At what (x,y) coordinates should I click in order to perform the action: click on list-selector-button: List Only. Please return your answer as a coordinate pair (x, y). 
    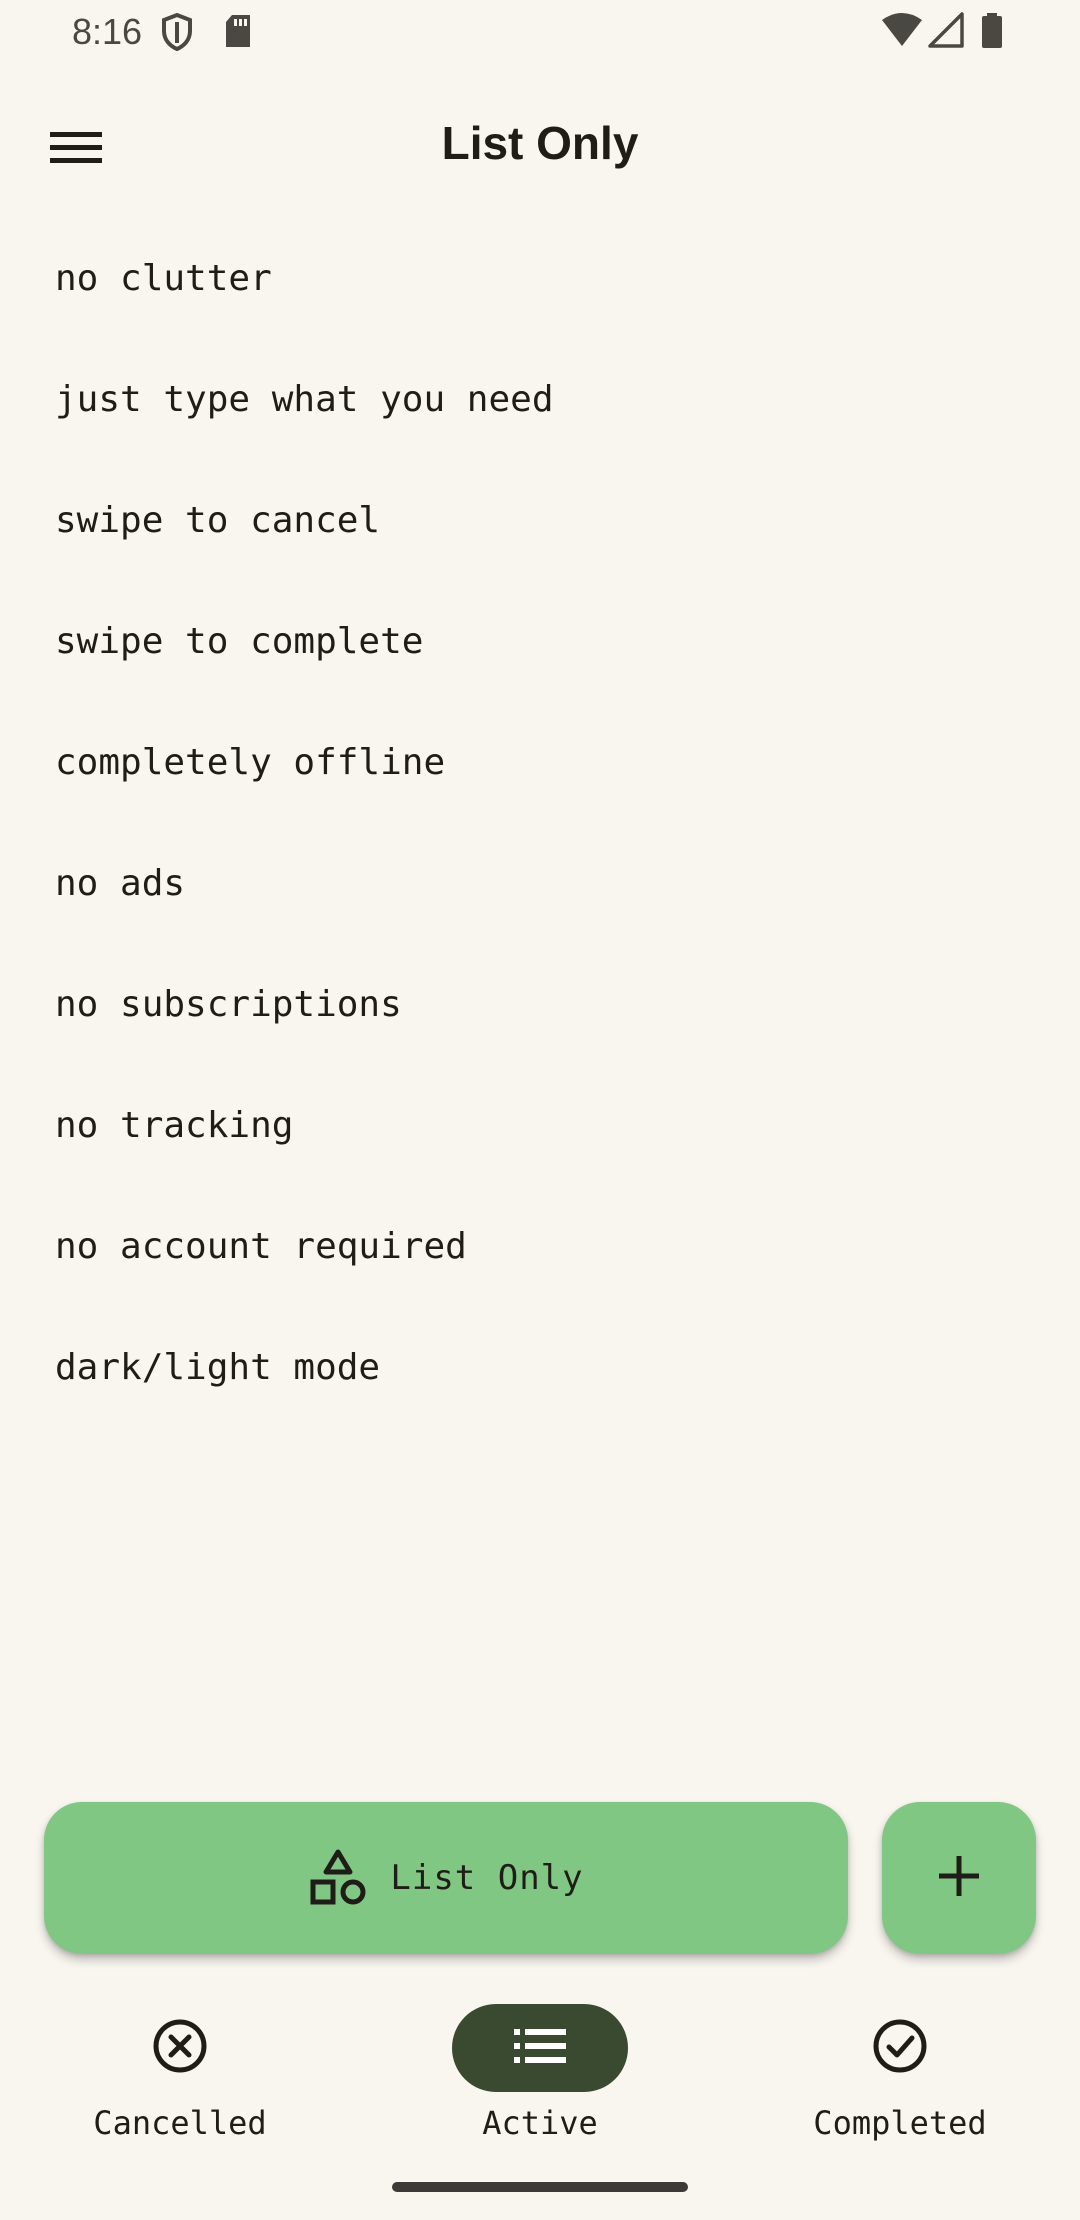
    Looking at the image, I should click on (446, 1878).